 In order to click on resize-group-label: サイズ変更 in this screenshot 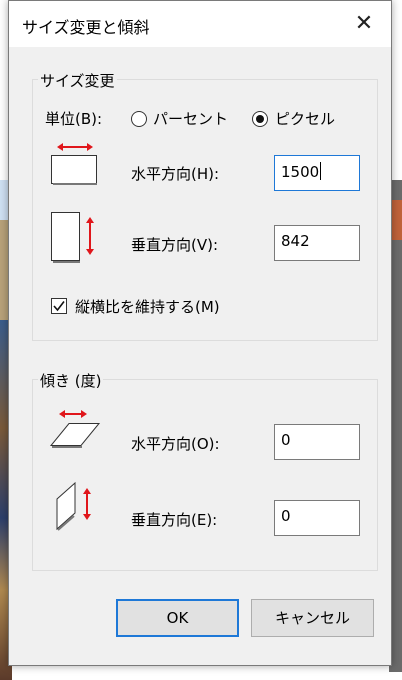, I will do `click(77, 80)`.